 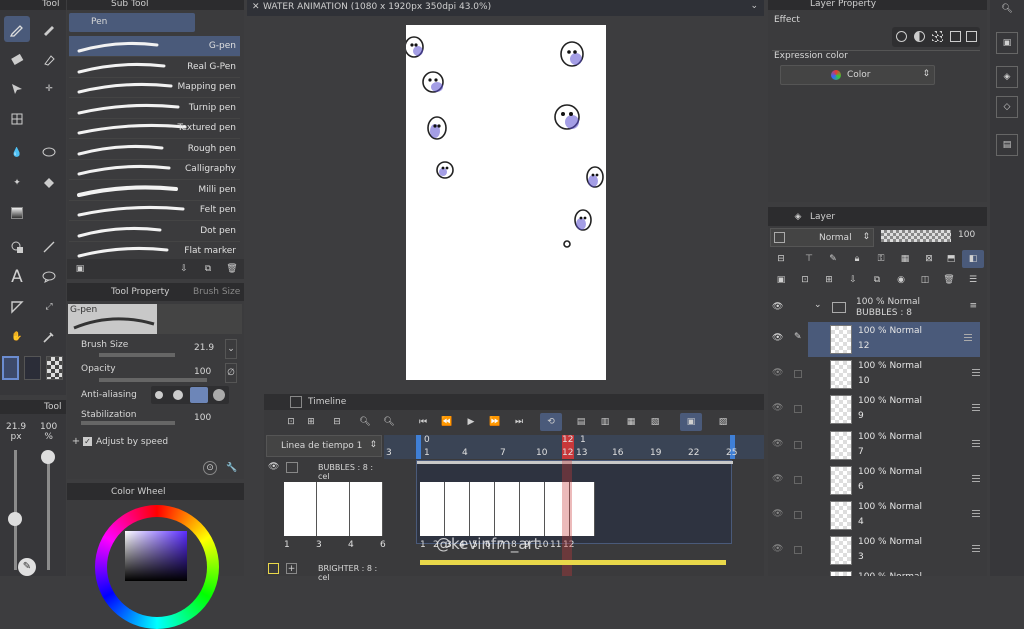 What do you see at coordinates (949, 280) in the screenshot?
I see `delete-layer-icon: 🗑` at bounding box center [949, 280].